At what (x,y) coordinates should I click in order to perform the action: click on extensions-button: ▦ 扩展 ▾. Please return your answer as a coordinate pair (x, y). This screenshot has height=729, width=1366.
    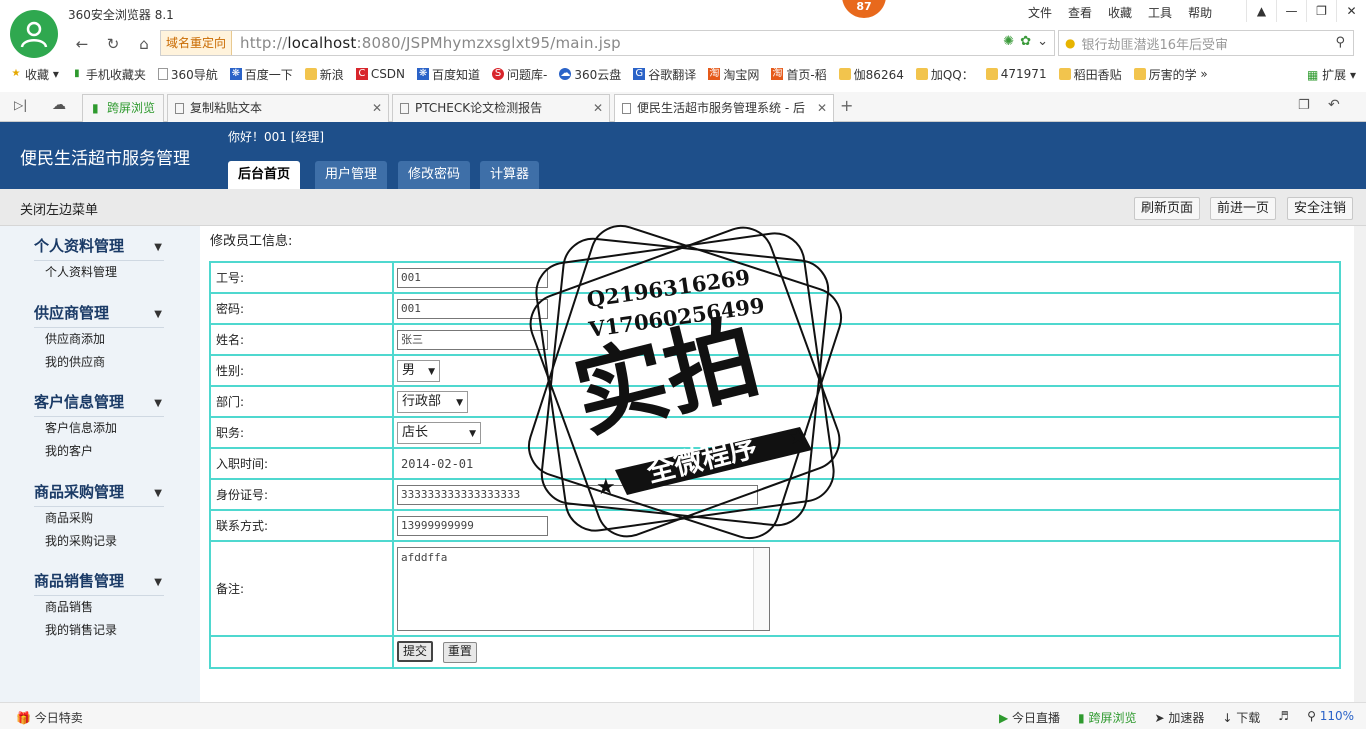
    Looking at the image, I should click on (1331, 74).